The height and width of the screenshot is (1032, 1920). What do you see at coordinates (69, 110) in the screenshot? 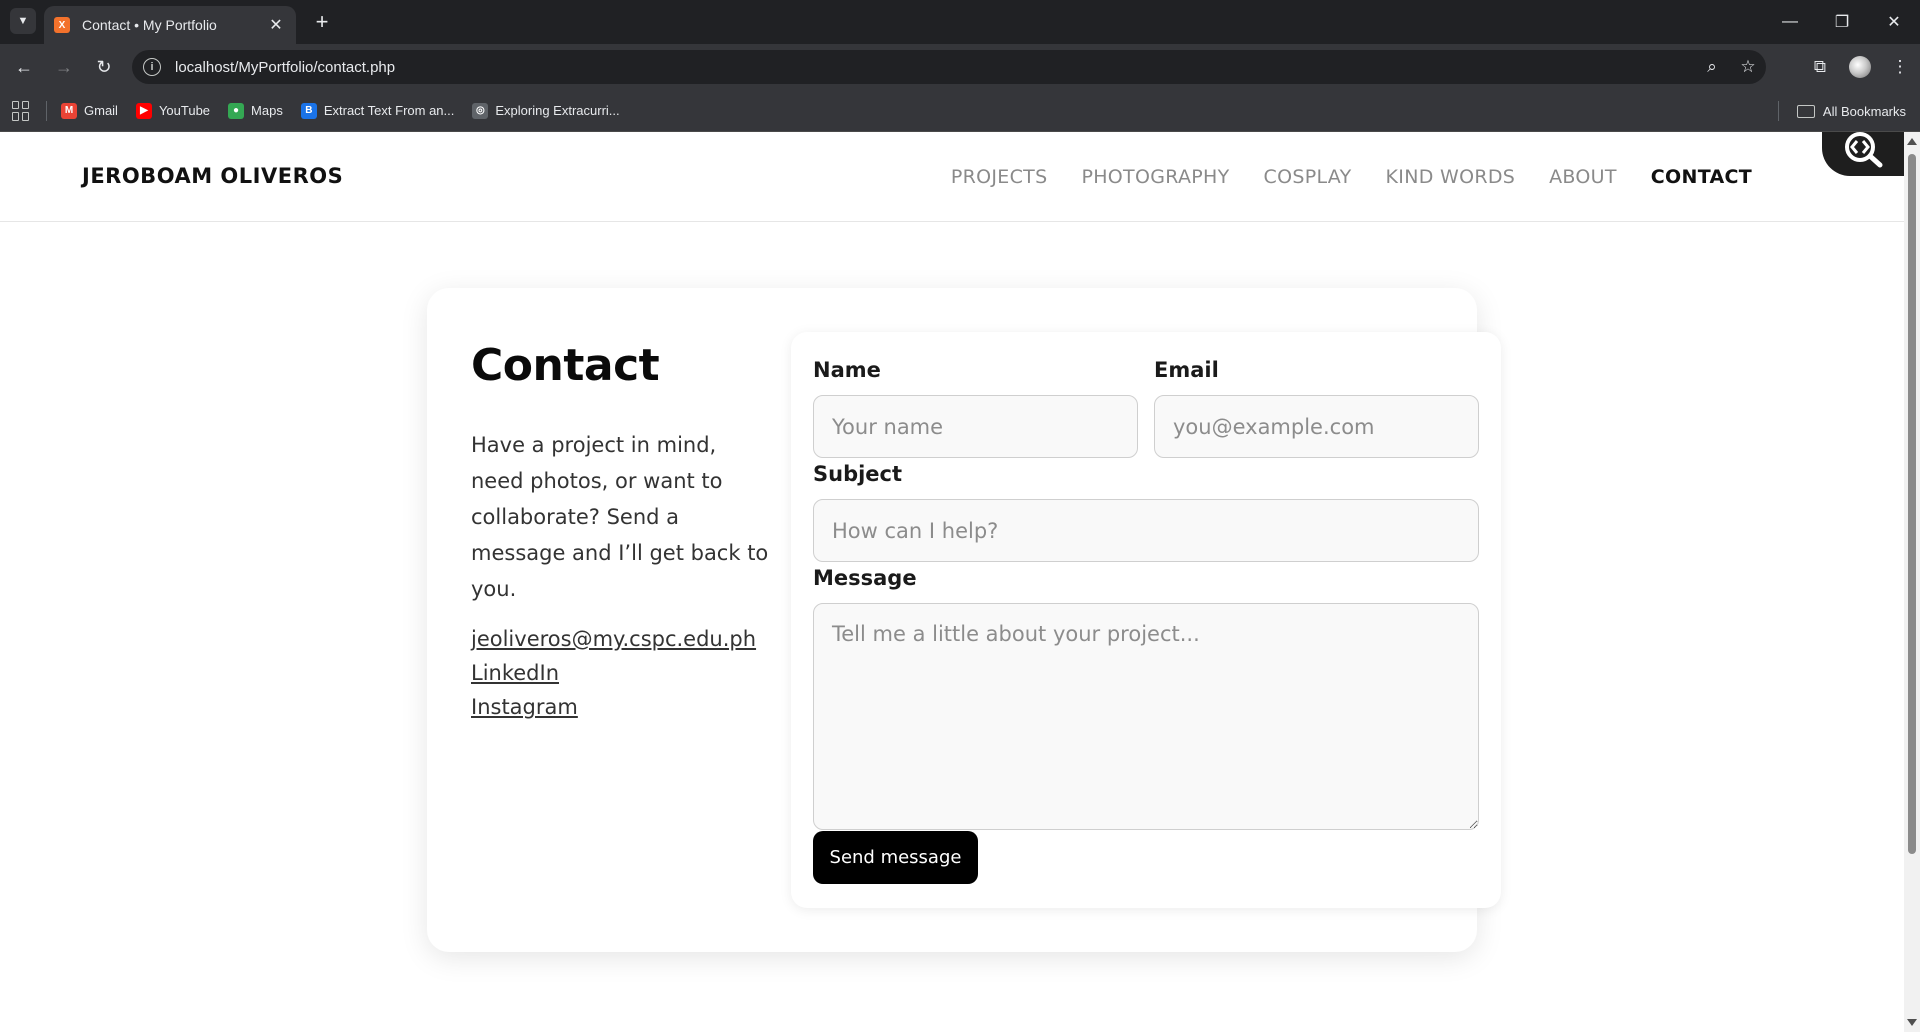
I see `gmail-icon: M` at bounding box center [69, 110].